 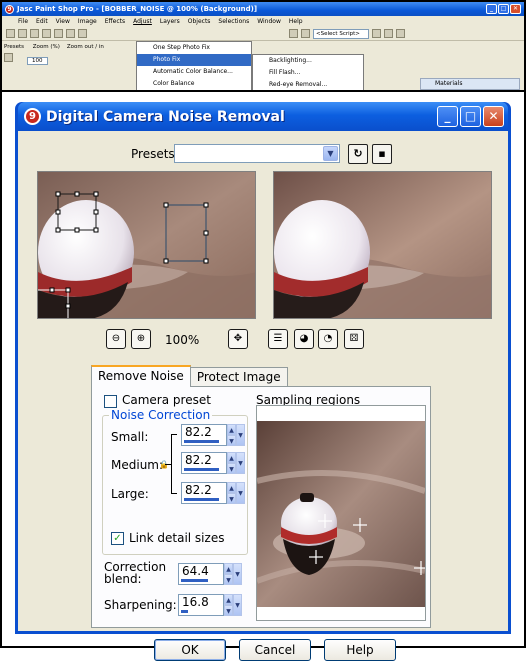 What do you see at coordinates (170, 21) in the screenshot?
I see `menu-layers: Layers` at bounding box center [170, 21].